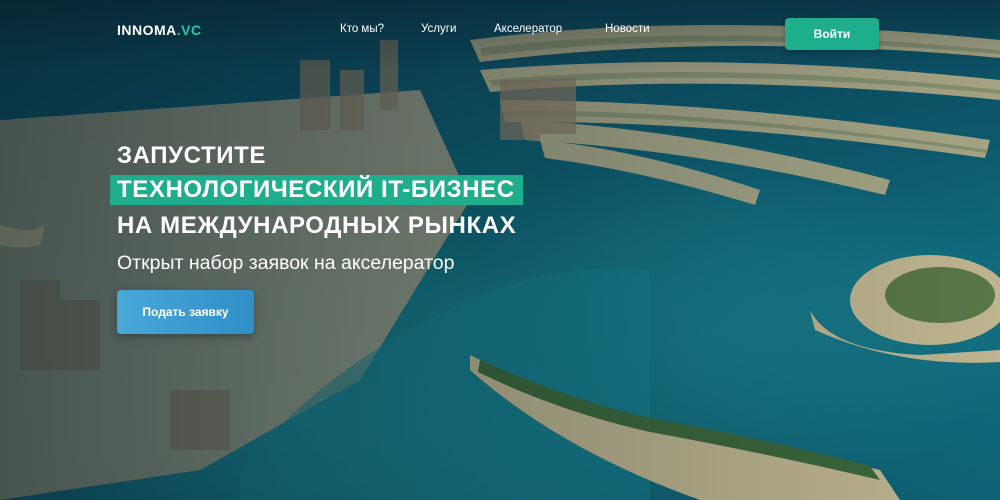  What do you see at coordinates (627, 29) in the screenshot?
I see `nav-item-news: Новости` at bounding box center [627, 29].